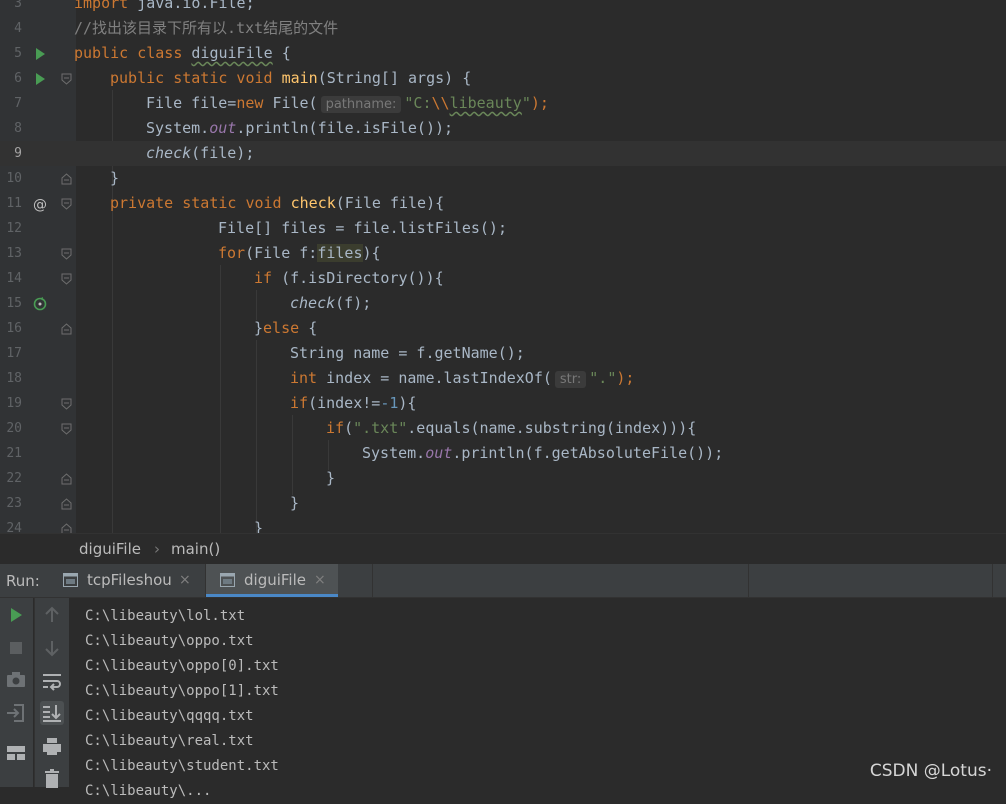 The image size is (1006, 804). I want to click on print-icon, so click(52, 747).